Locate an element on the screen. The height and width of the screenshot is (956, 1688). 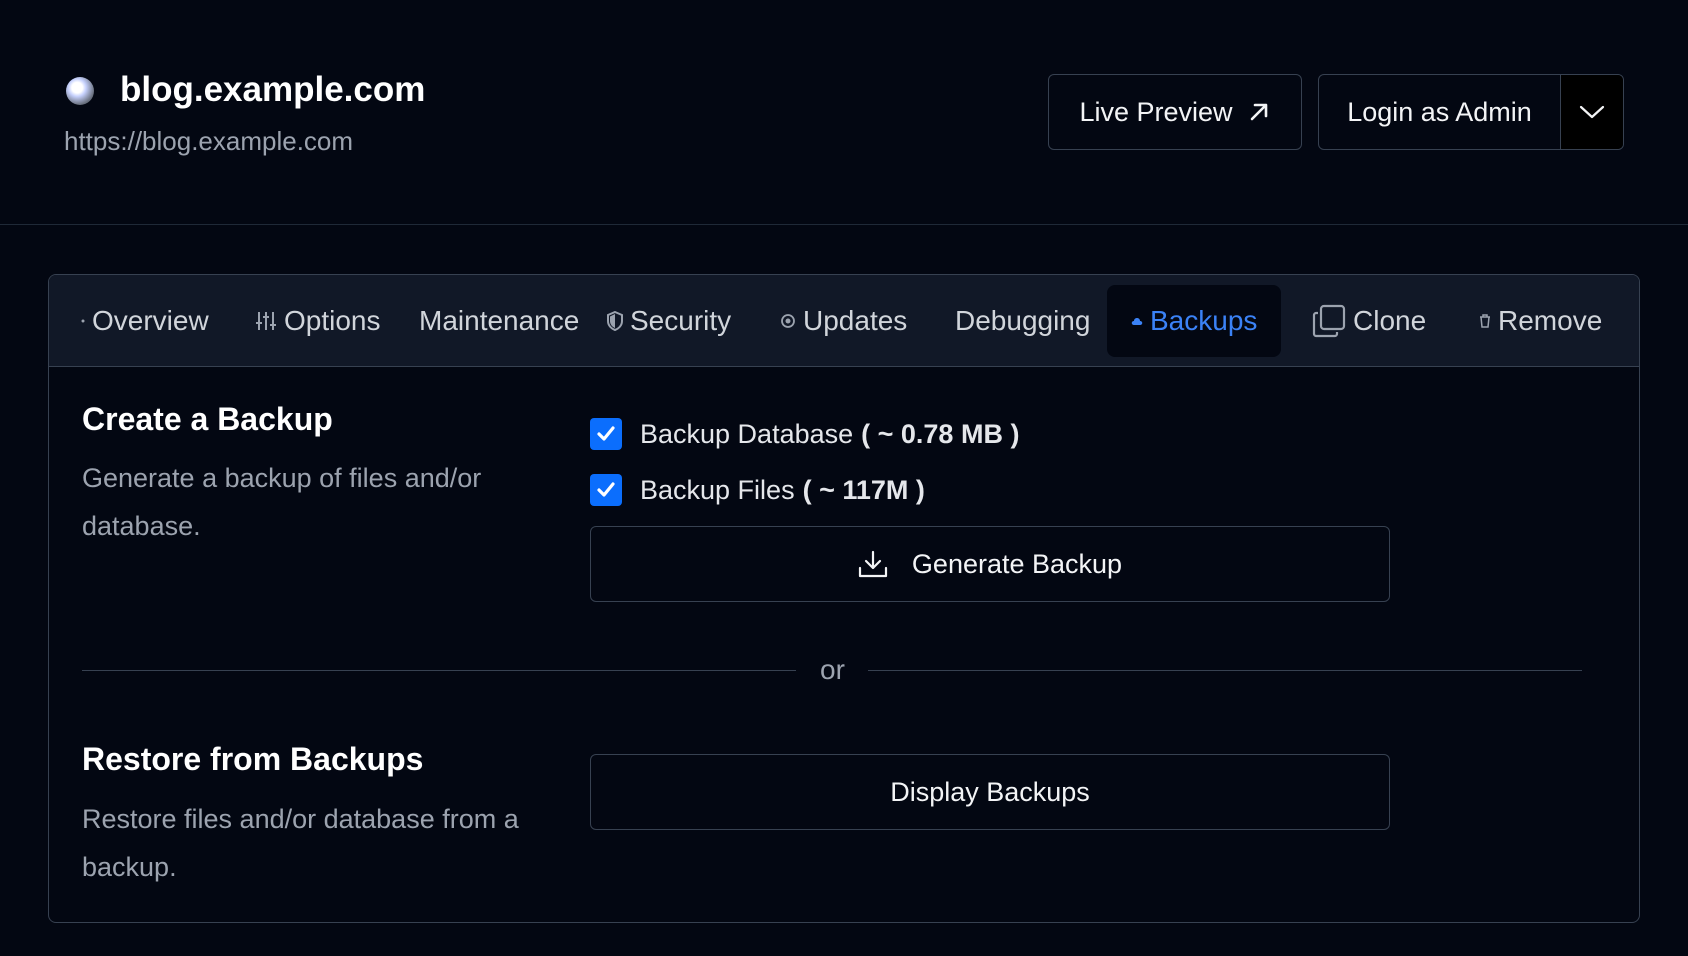
backup-database-label: Backup Database is located at coordinates (746, 434).